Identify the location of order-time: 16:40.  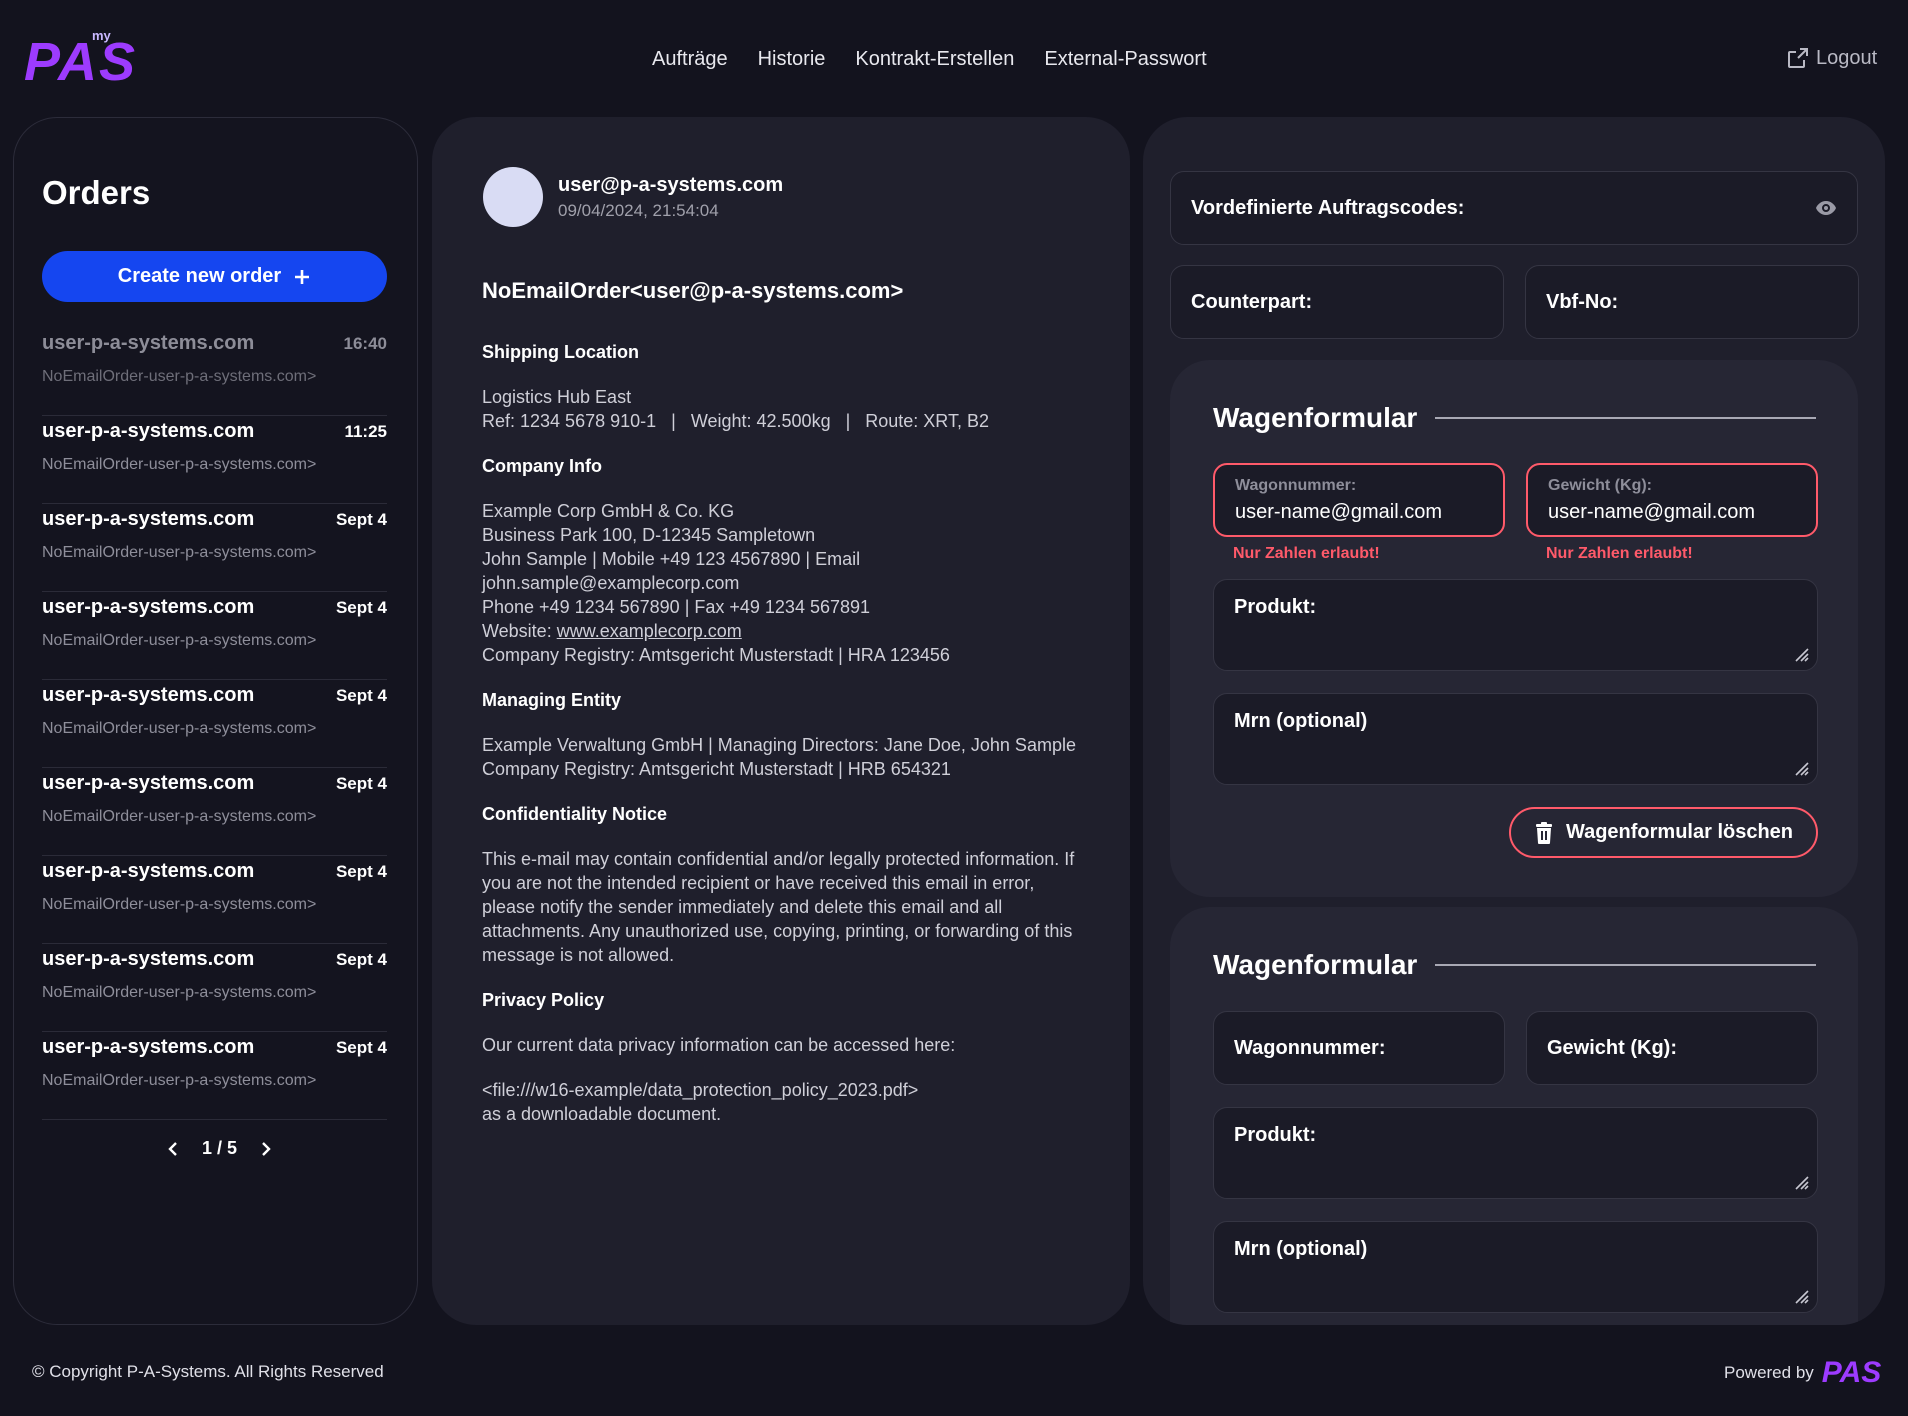
(365, 343).